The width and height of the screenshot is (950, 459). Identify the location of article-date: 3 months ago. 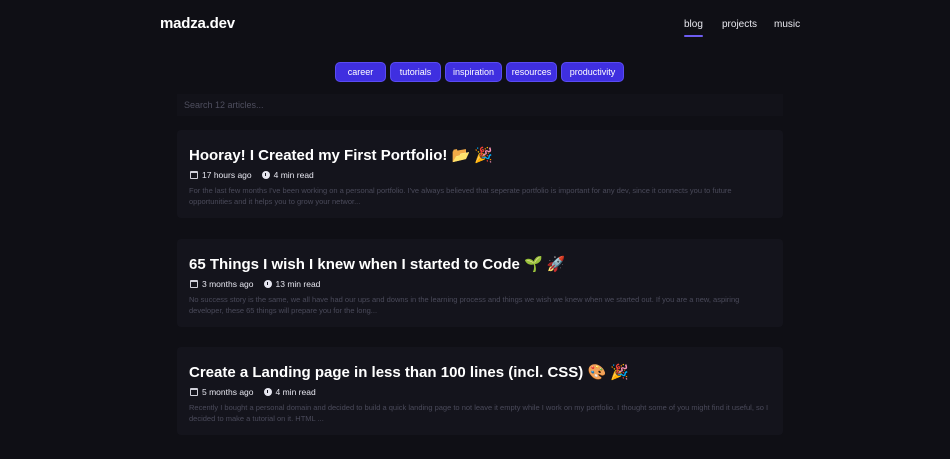
(228, 284).